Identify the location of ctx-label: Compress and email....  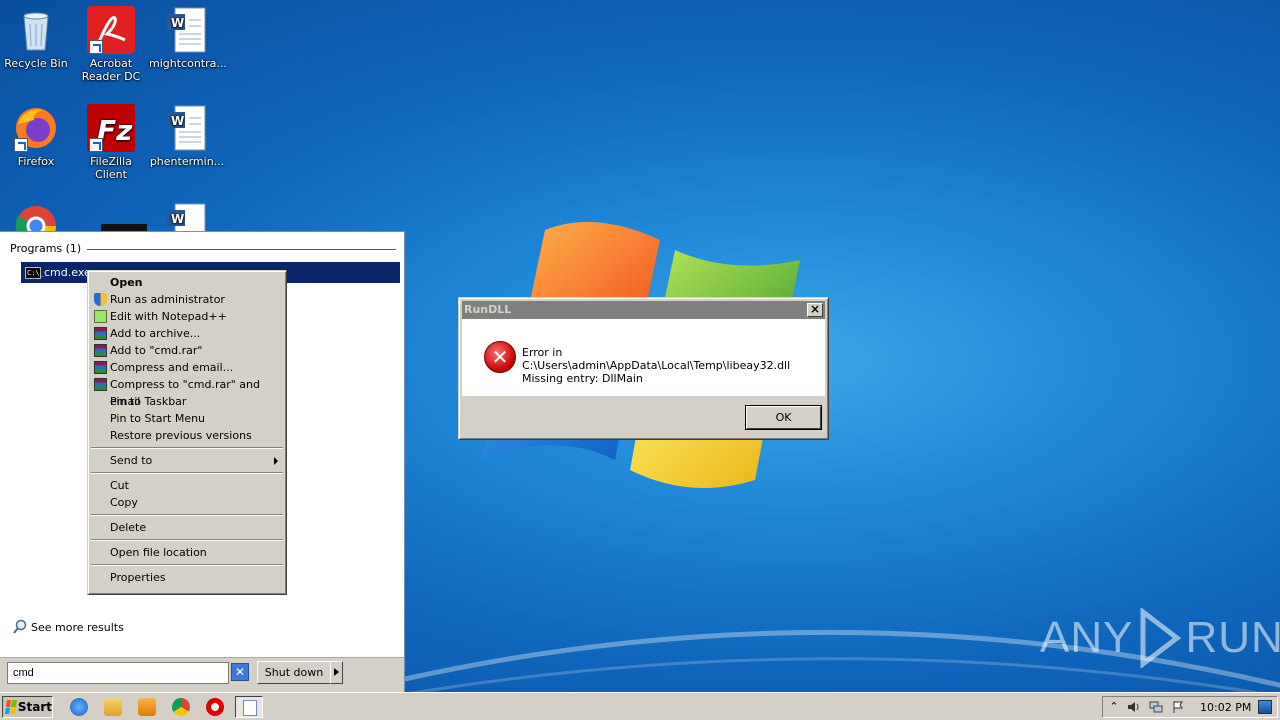
(172, 367).